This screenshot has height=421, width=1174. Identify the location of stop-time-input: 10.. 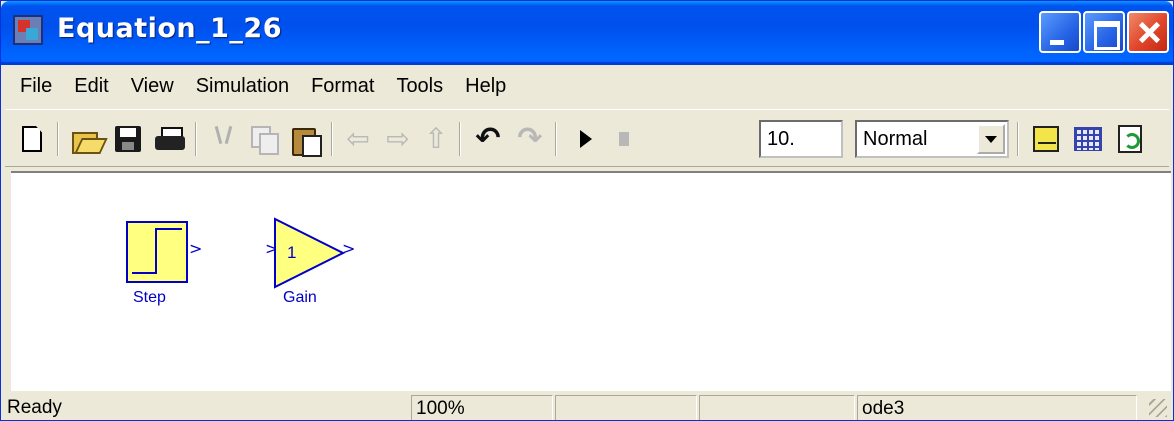
(801, 139).